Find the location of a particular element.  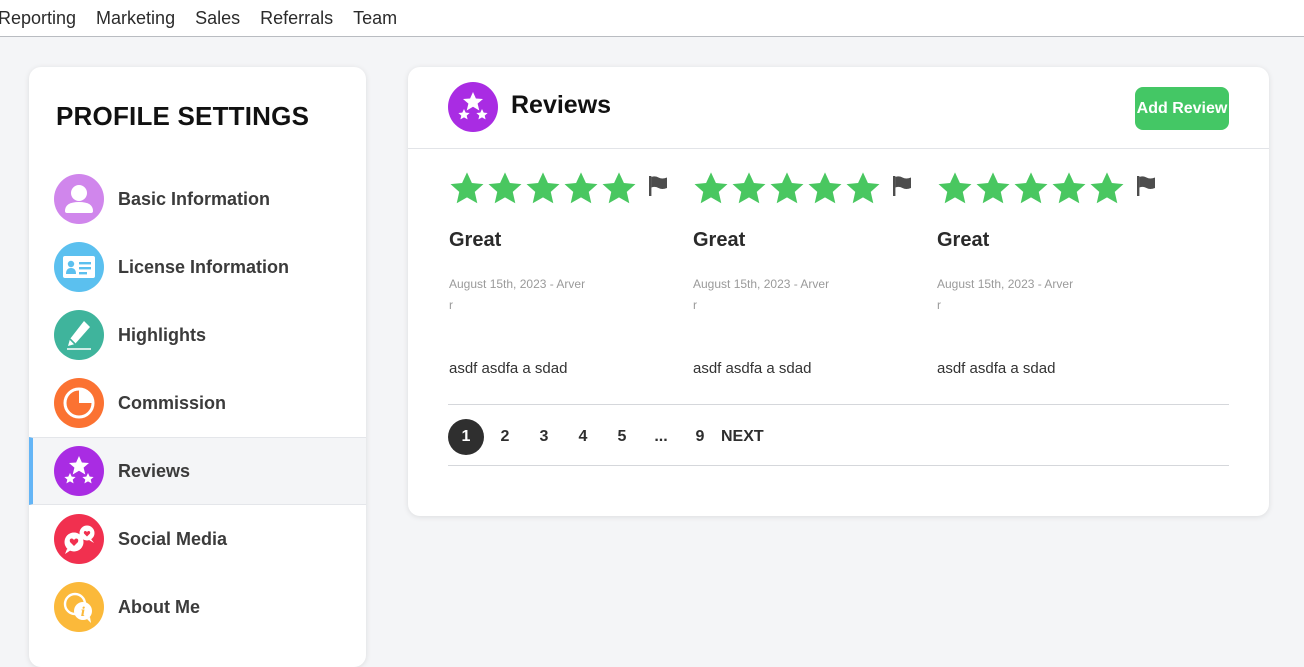

add-review-button: Add Review is located at coordinates (1182, 108).